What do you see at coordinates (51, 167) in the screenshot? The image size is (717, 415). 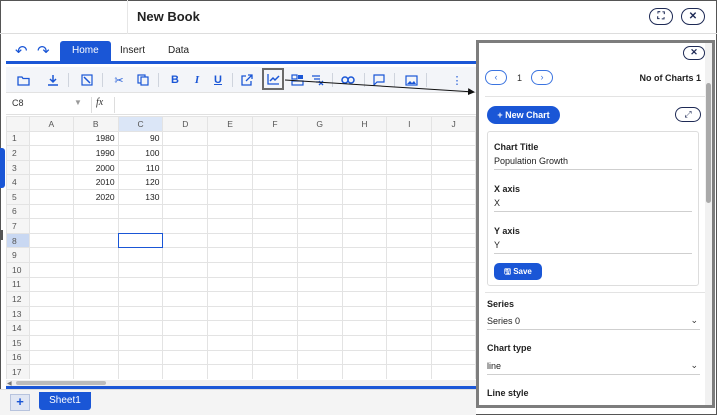 I see `cell-a3` at bounding box center [51, 167].